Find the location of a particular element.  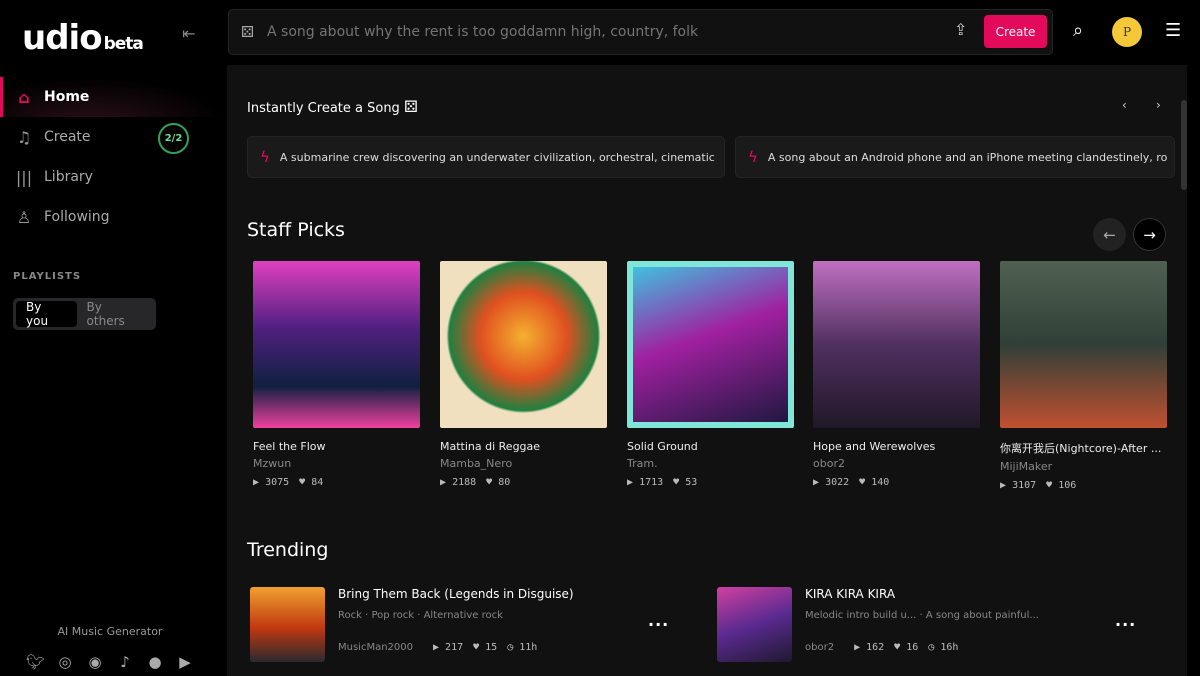

youtube-icon: ▶ is located at coordinates (185, 662).